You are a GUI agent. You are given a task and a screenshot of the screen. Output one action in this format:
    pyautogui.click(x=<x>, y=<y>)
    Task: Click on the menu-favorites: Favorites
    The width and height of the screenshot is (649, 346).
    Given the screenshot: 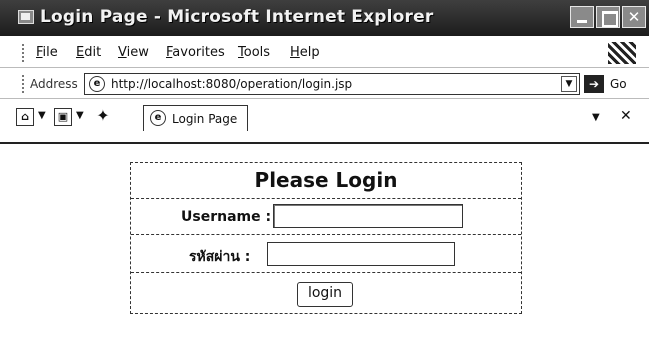 What is the action you would take?
    pyautogui.click(x=195, y=52)
    